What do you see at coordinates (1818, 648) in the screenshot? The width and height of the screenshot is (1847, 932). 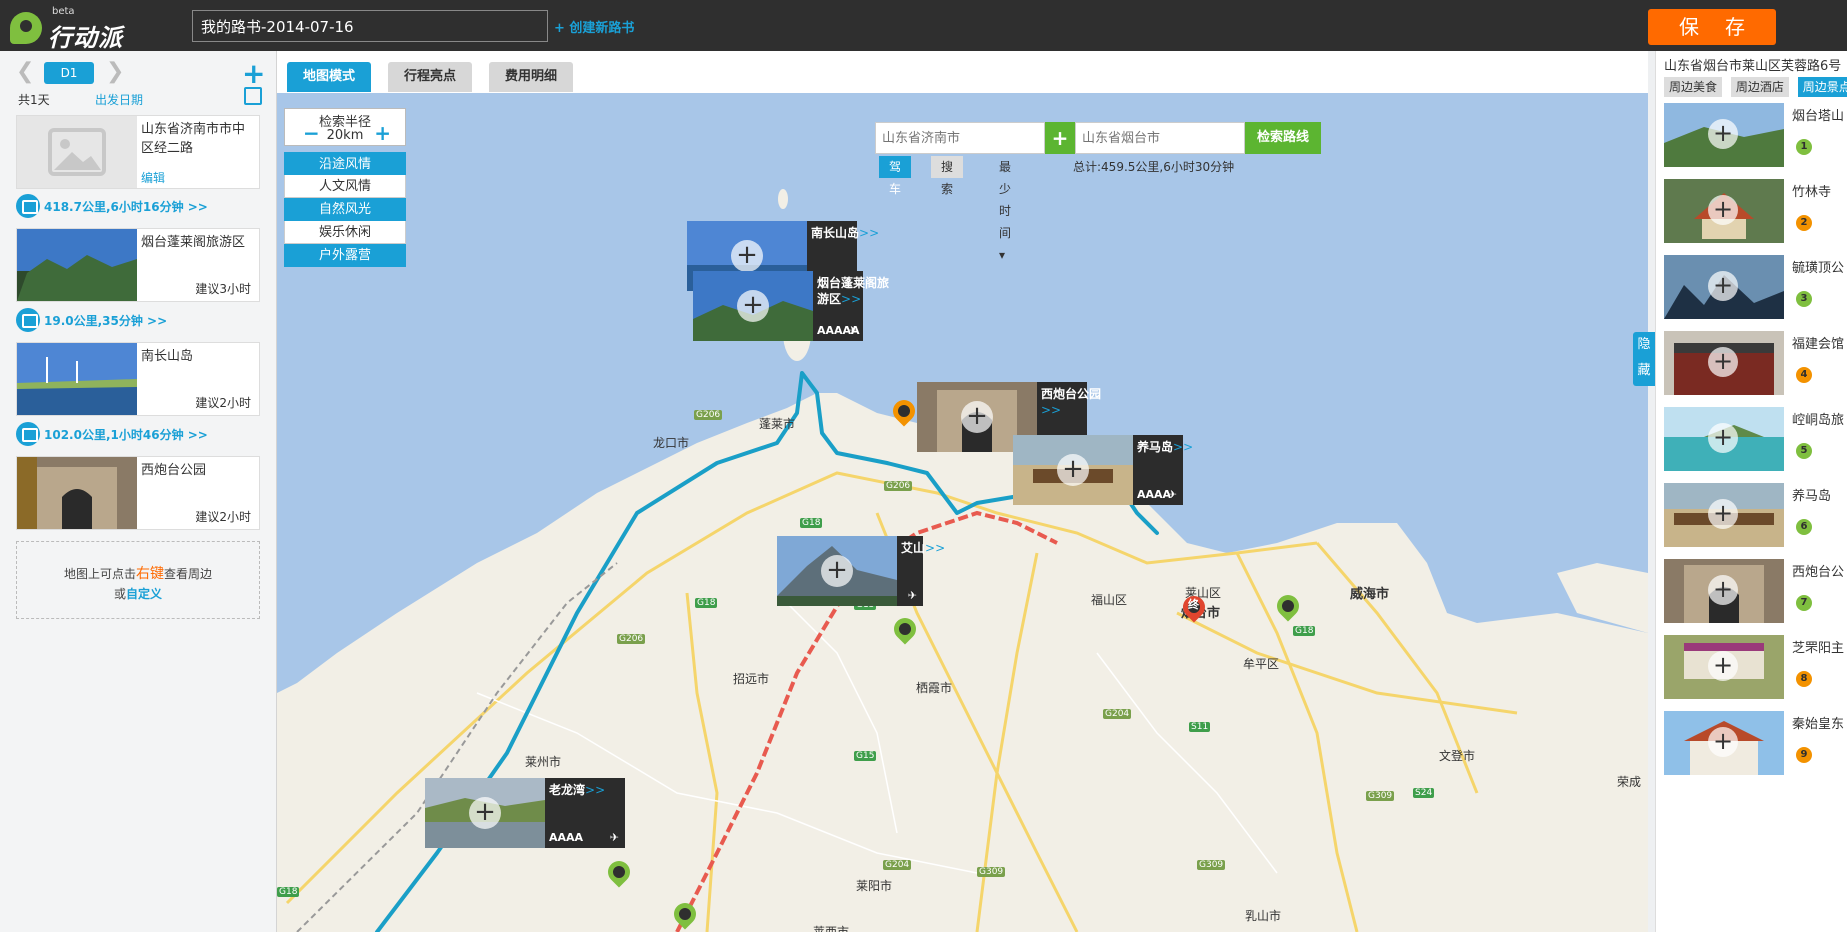 I see `nearby-name: 芝罘阳主` at bounding box center [1818, 648].